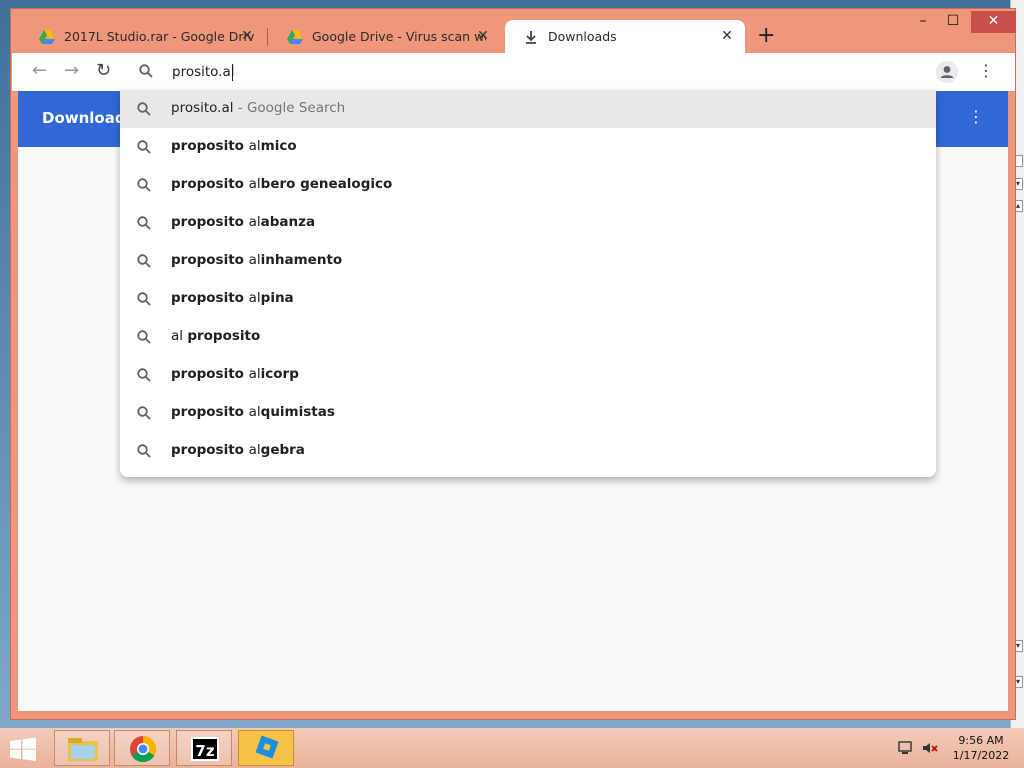 This screenshot has height=768, width=1024. I want to click on maximize-button: ☐, so click(953, 22).